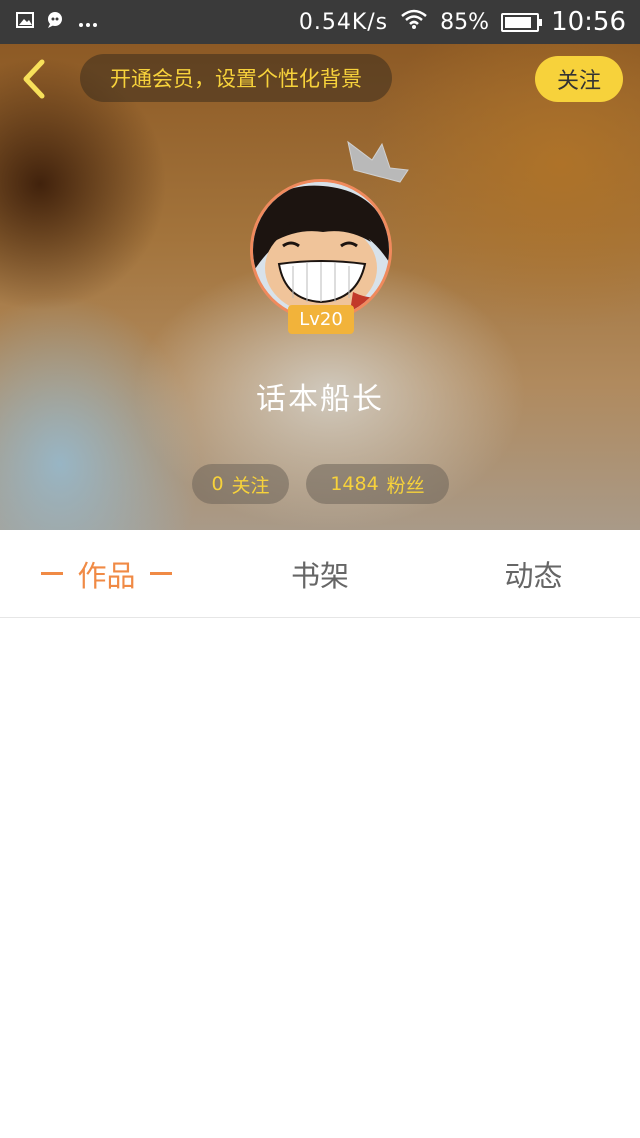 The image size is (640, 1138). I want to click on fans-label: 粉丝, so click(405, 485).